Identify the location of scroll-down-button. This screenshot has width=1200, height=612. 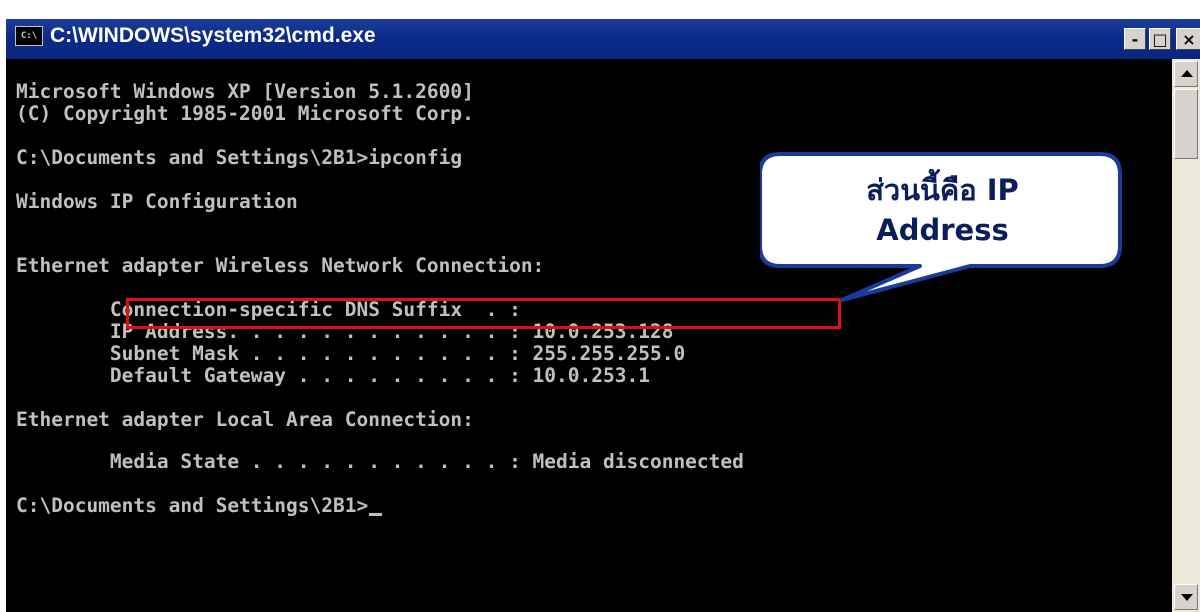
(1186, 597).